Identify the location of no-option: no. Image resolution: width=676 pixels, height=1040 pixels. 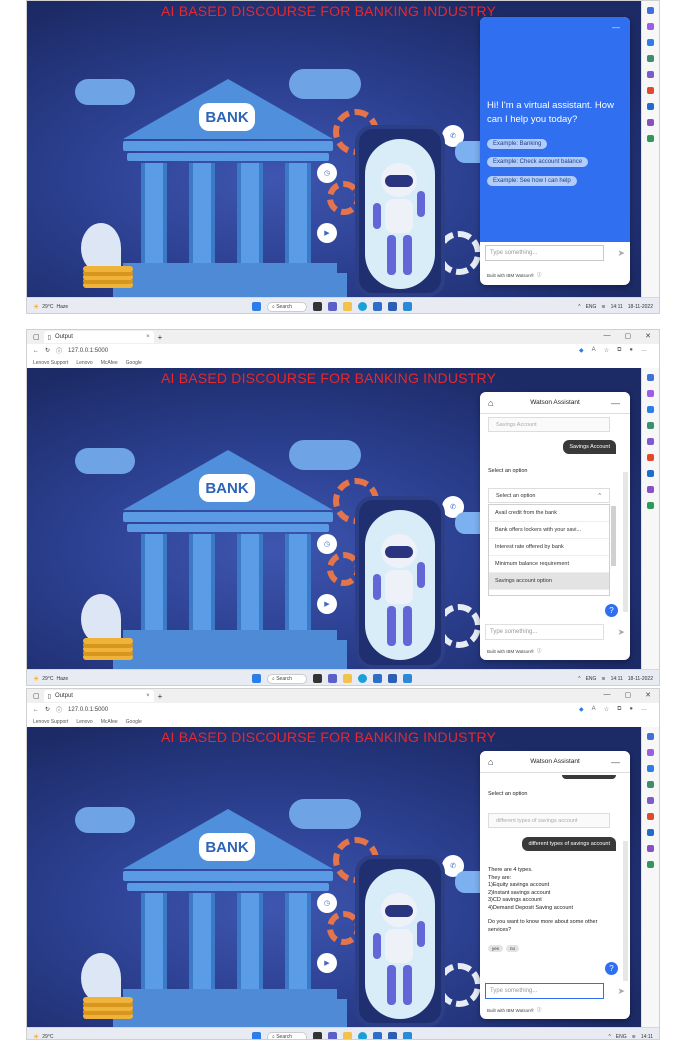
(513, 948).